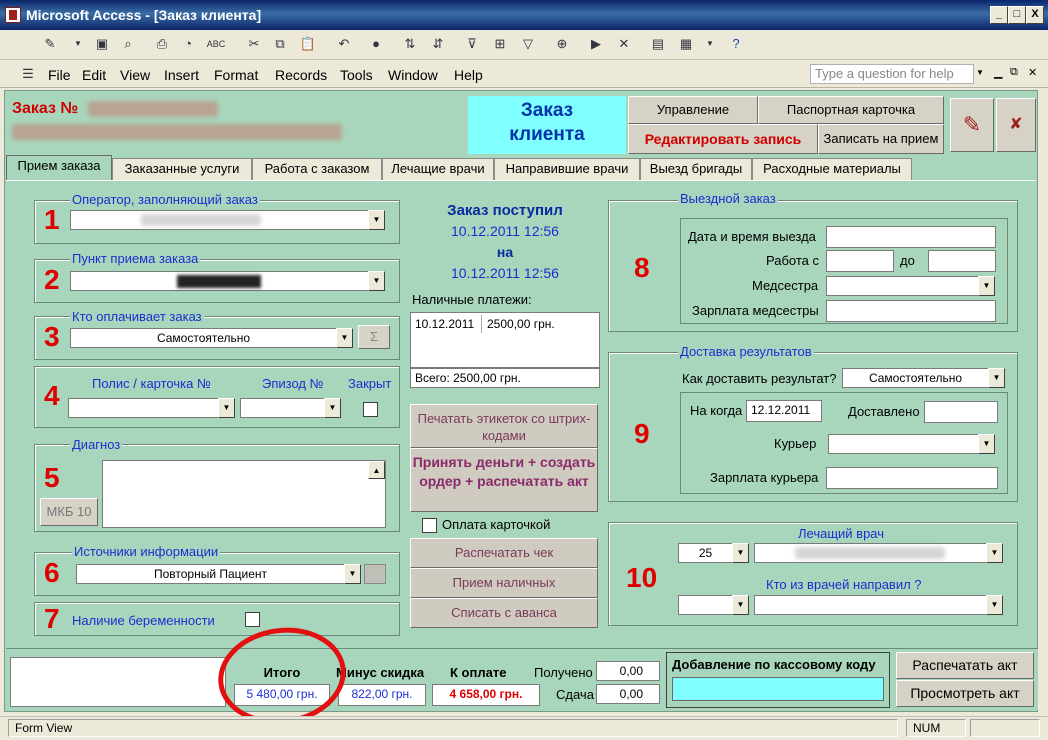  What do you see at coordinates (78, 44) in the screenshot?
I see `design-view-dropdown-icon: ▼` at bounding box center [78, 44].